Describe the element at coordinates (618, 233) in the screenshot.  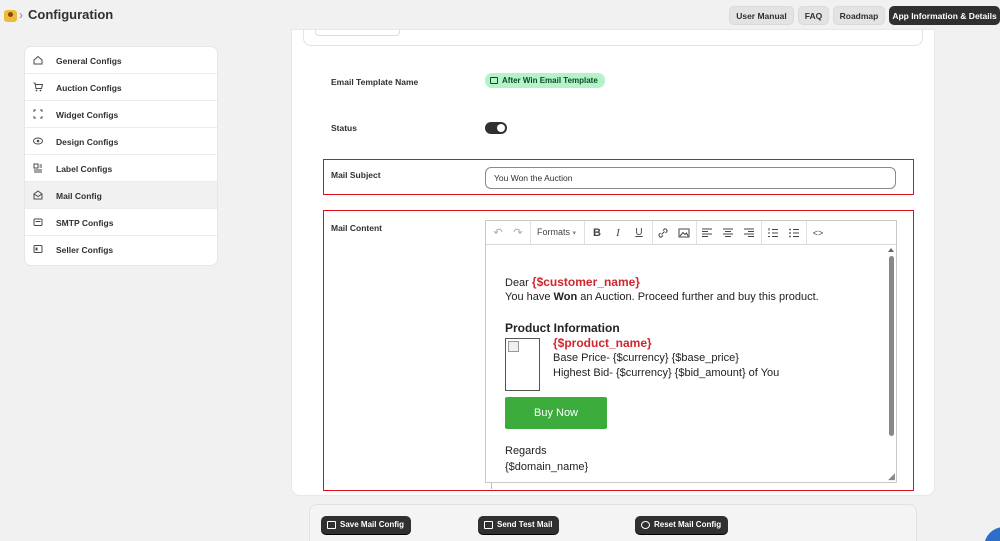
I see `italic-icon: I` at that location.